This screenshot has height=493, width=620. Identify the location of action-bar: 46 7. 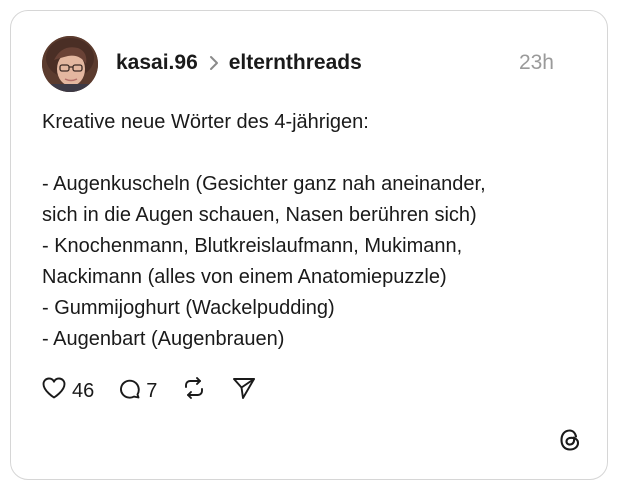
(149, 391).